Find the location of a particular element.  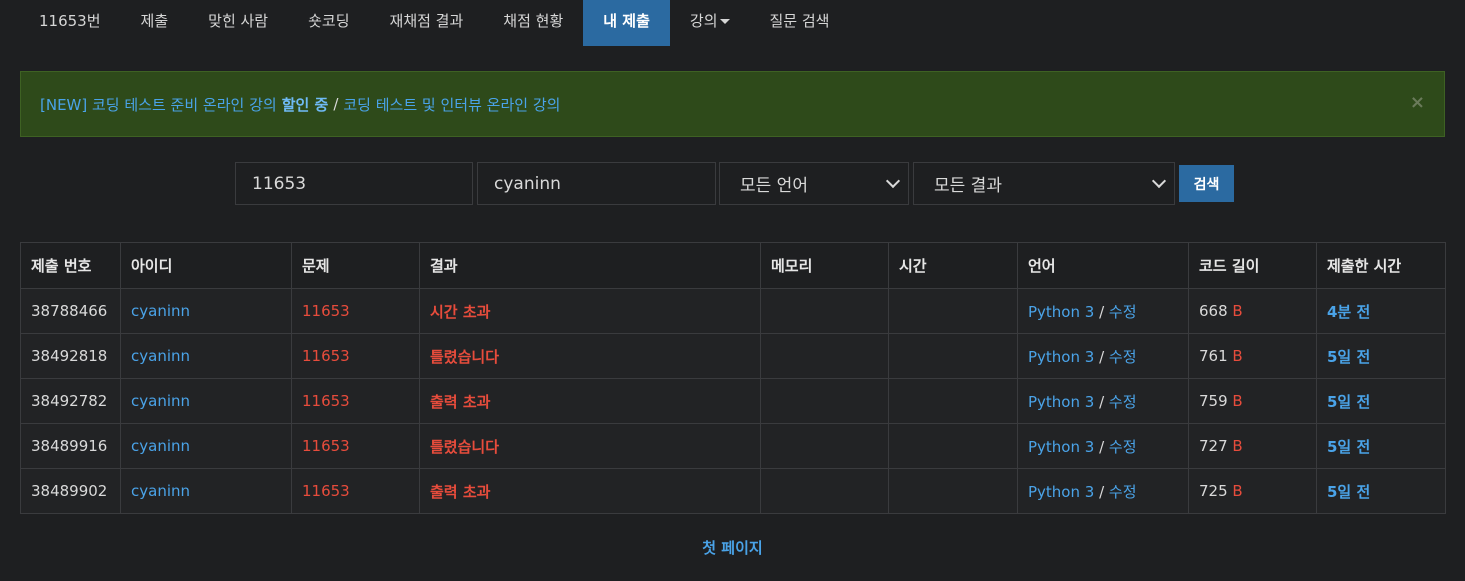

code-length-value: 759 is located at coordinates (1213, 401).